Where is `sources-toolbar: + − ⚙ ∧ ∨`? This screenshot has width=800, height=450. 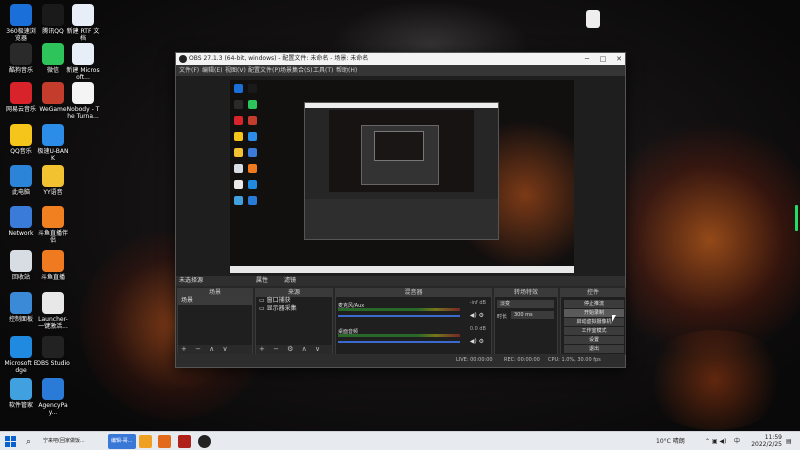
sources-toolbar: + − ⚙ ∧ ∨ is located at coordinates (294, 349).